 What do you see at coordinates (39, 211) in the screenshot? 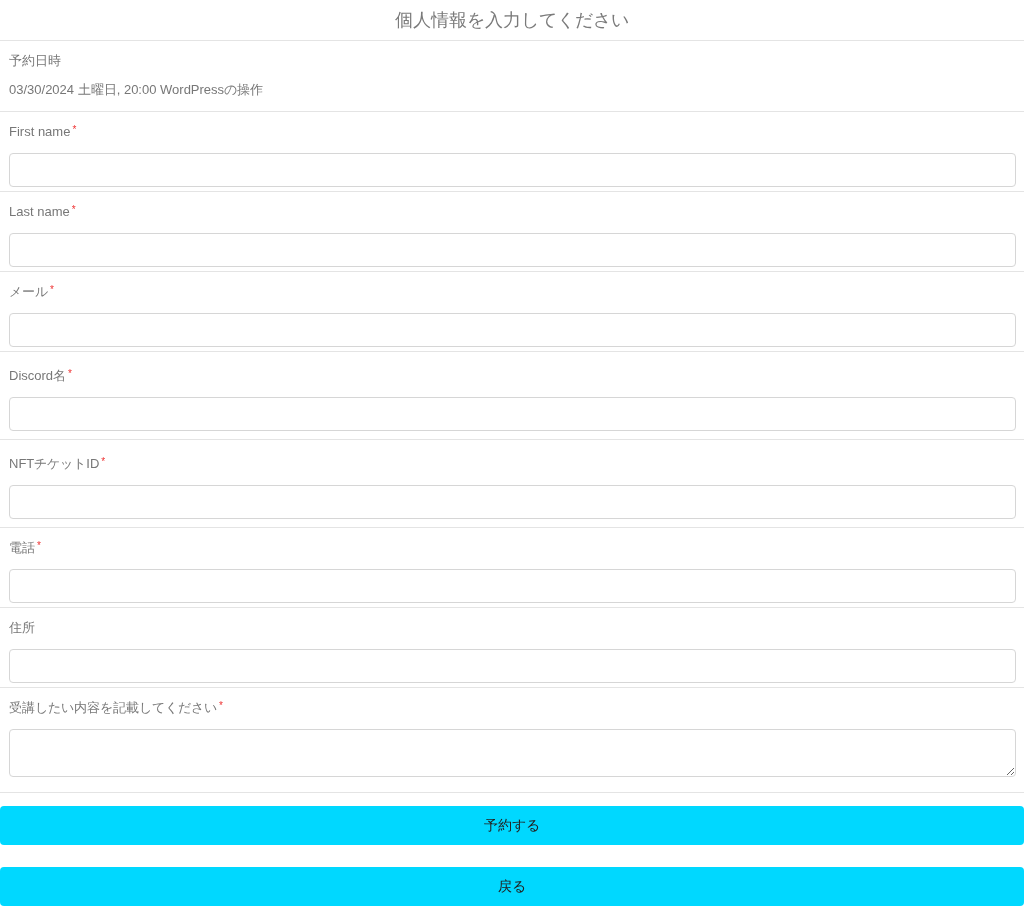
I see `field-label: Last name` at bounding box center [39, 211].